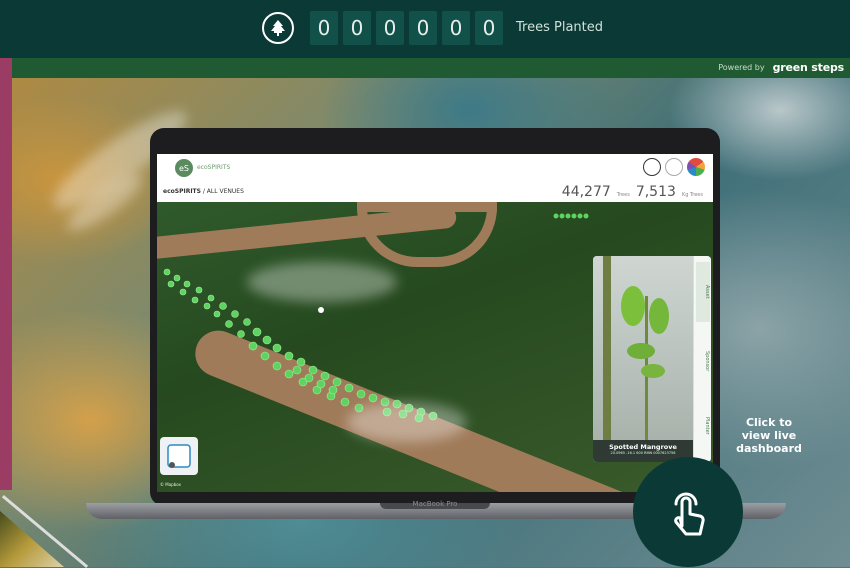 The height and width of the screenshot is (568, 850). I want to click on view-dashboard-button, so click(688, 512).